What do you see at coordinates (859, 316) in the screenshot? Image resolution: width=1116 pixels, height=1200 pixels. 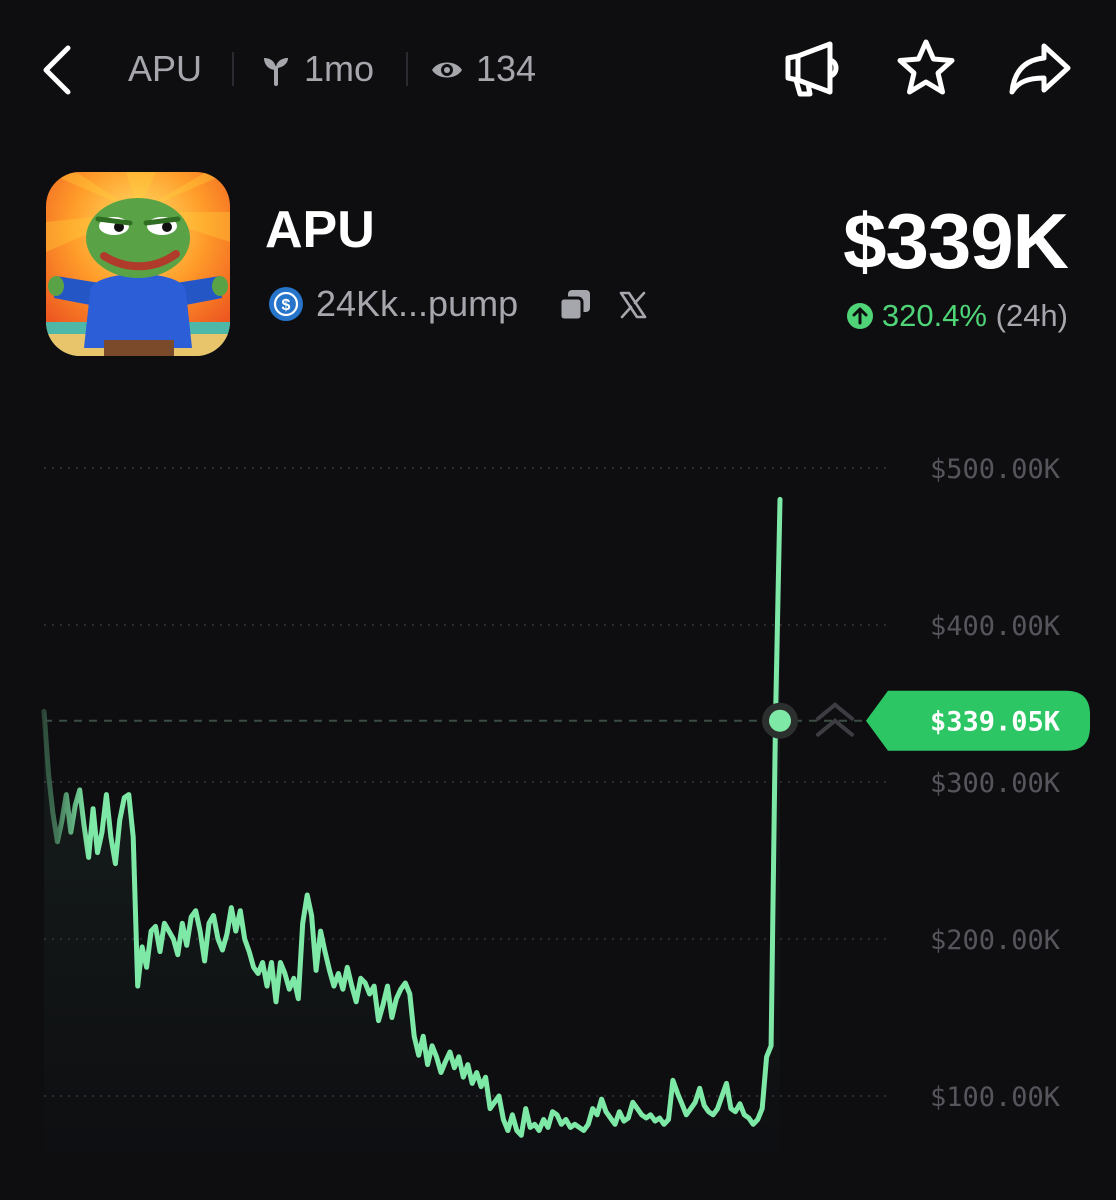 I see `arrow-up-circle-icon` at bounding box center [859, 316].